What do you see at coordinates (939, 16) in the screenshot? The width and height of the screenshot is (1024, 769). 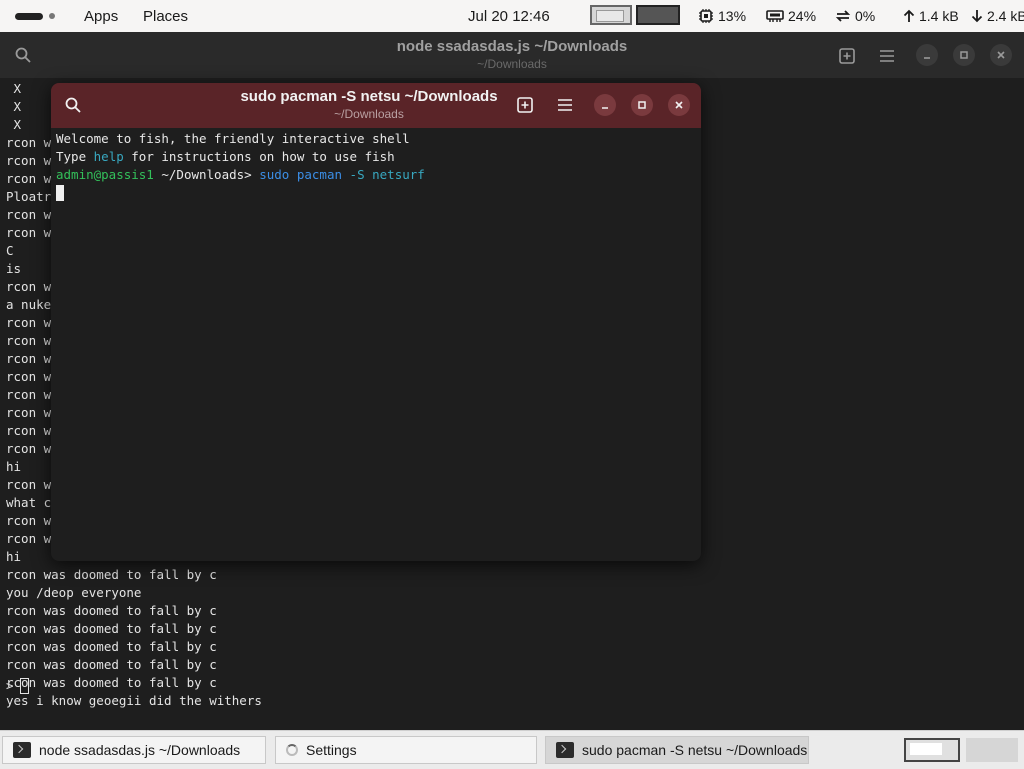 I see `upload-value: 1.4 kB` at bounding box center [939, 16].